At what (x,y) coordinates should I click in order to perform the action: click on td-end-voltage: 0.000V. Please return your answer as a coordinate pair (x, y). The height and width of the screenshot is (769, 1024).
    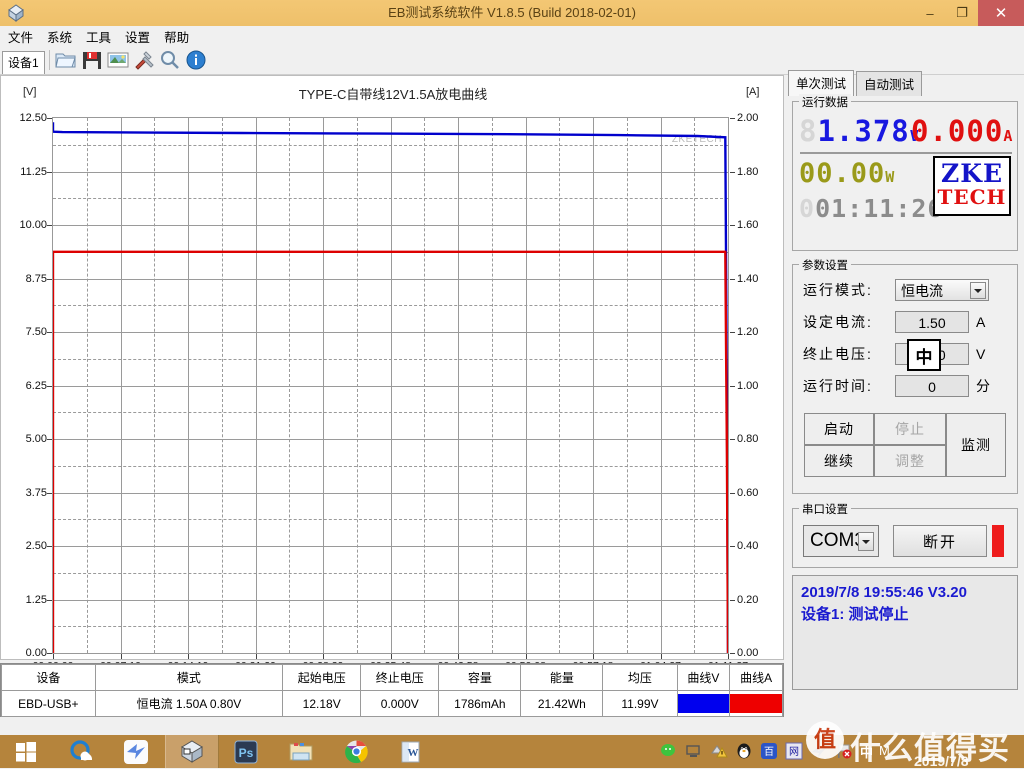
    Looking at the image, I should click on (400, 703).